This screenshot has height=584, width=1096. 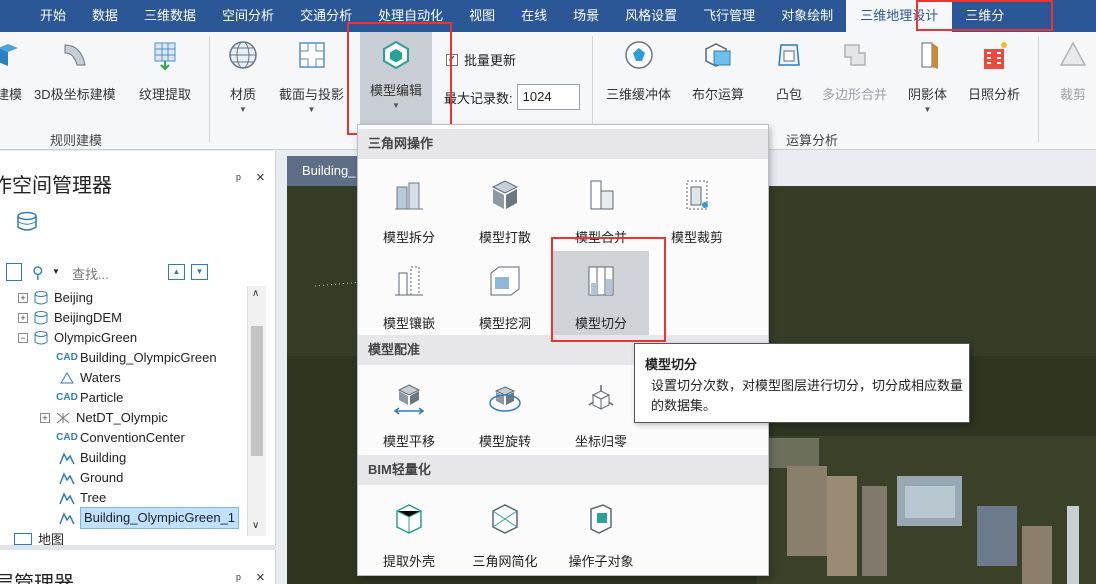 I want to click on menu-scene: 场景, so click(x=586, y=16).